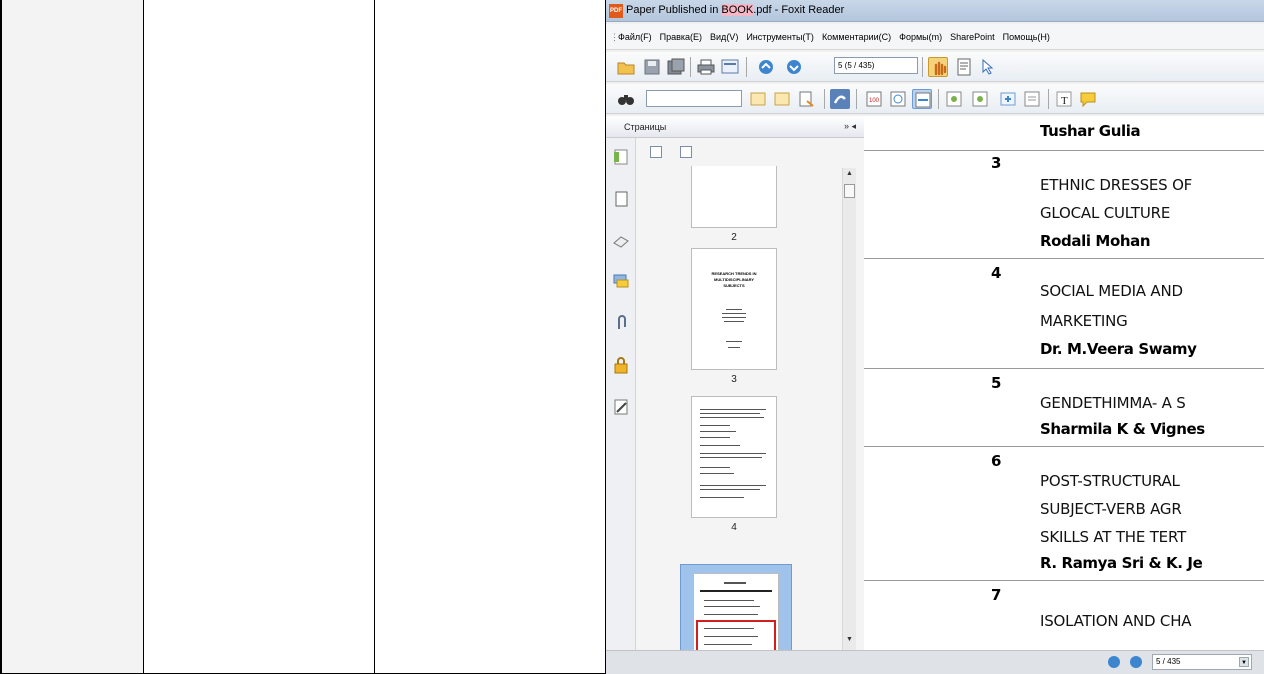 The image size is (1264, 674). What do you see at coordinates (980, 99) in the screenshot?
I see `rotate-right-icon` at bounding box center [980, 99].